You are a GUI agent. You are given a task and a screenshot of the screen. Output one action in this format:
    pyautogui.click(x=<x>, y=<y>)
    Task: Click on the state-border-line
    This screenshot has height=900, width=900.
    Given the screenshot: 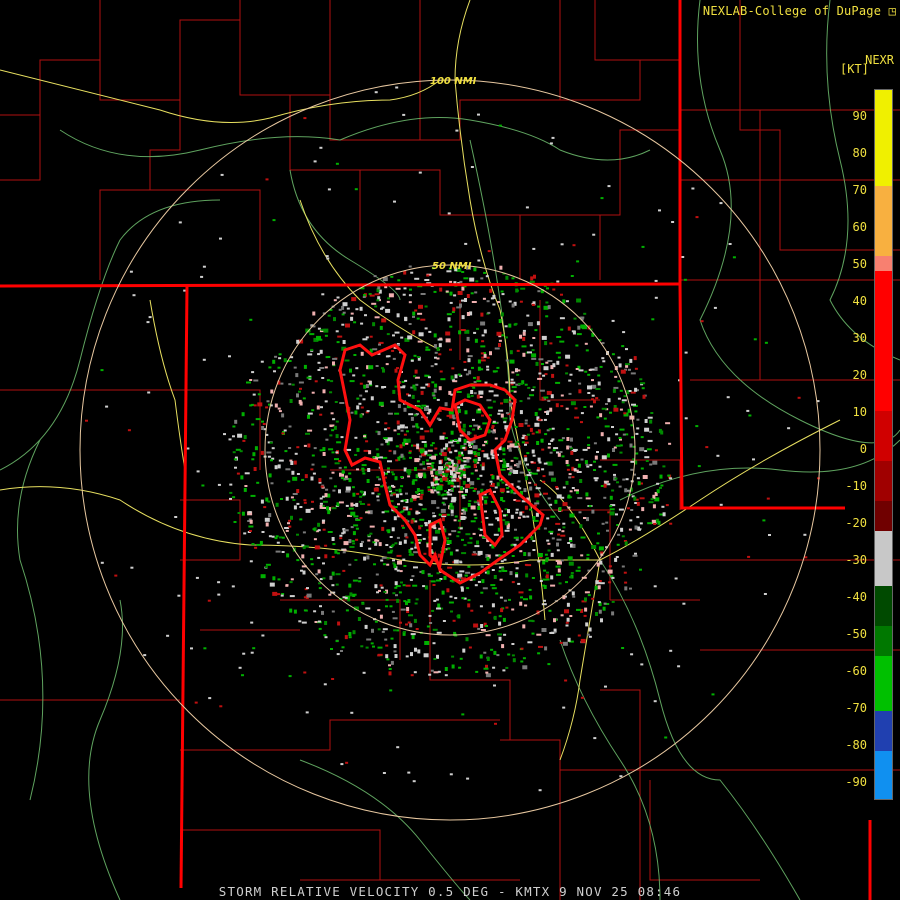 What is the action you would take?
    pyautogui.click(x=761, y=255)
    